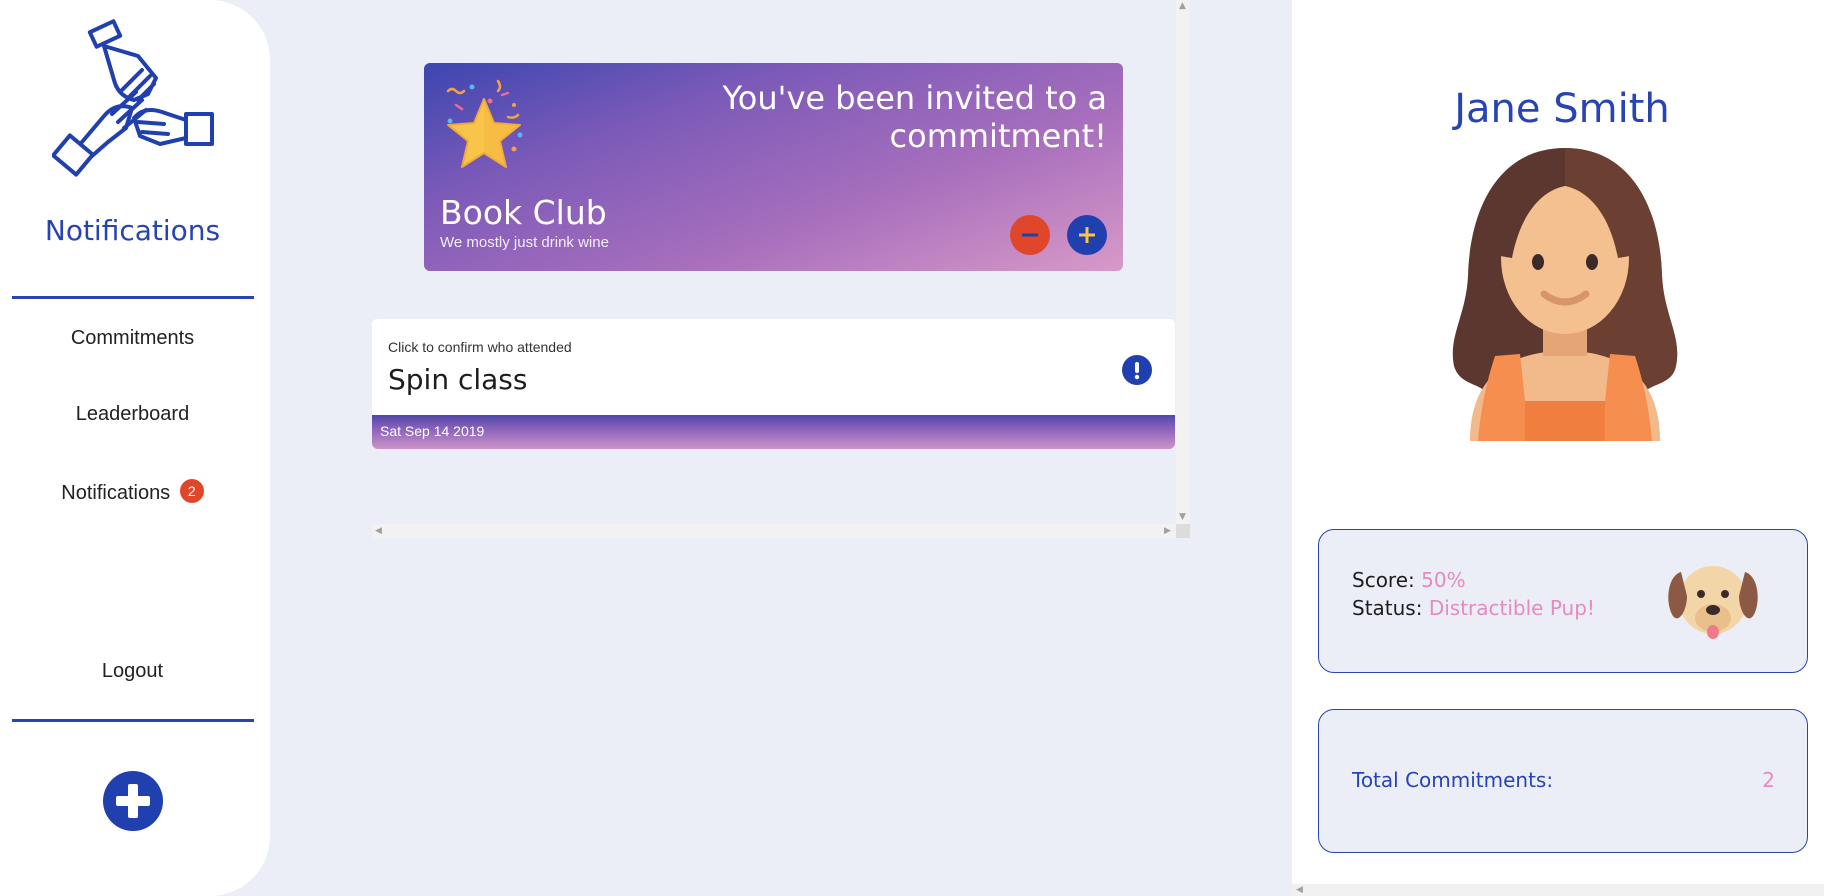  What do you see at coordinates (432, 431) in the screenshot?
I see `event-date: Sat Sep 14 2019` at bounding box center [432, 431].